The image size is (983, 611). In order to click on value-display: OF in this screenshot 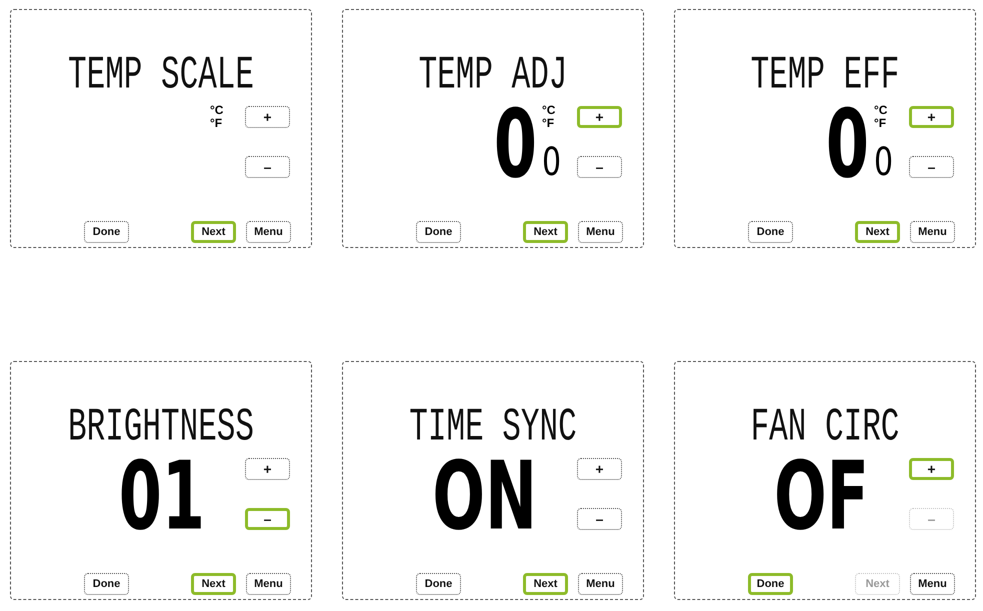, I will do `click(821, 494)`.